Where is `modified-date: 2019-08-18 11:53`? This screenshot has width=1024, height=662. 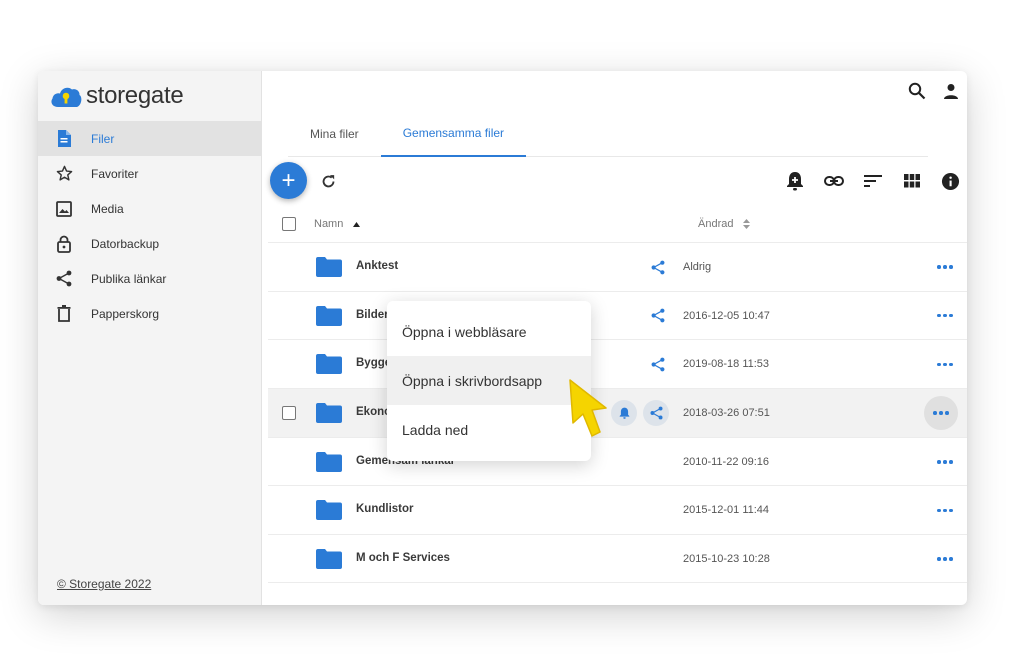 modified-date: 2019-08-18 11:53 is located at coordinates (726, 364).